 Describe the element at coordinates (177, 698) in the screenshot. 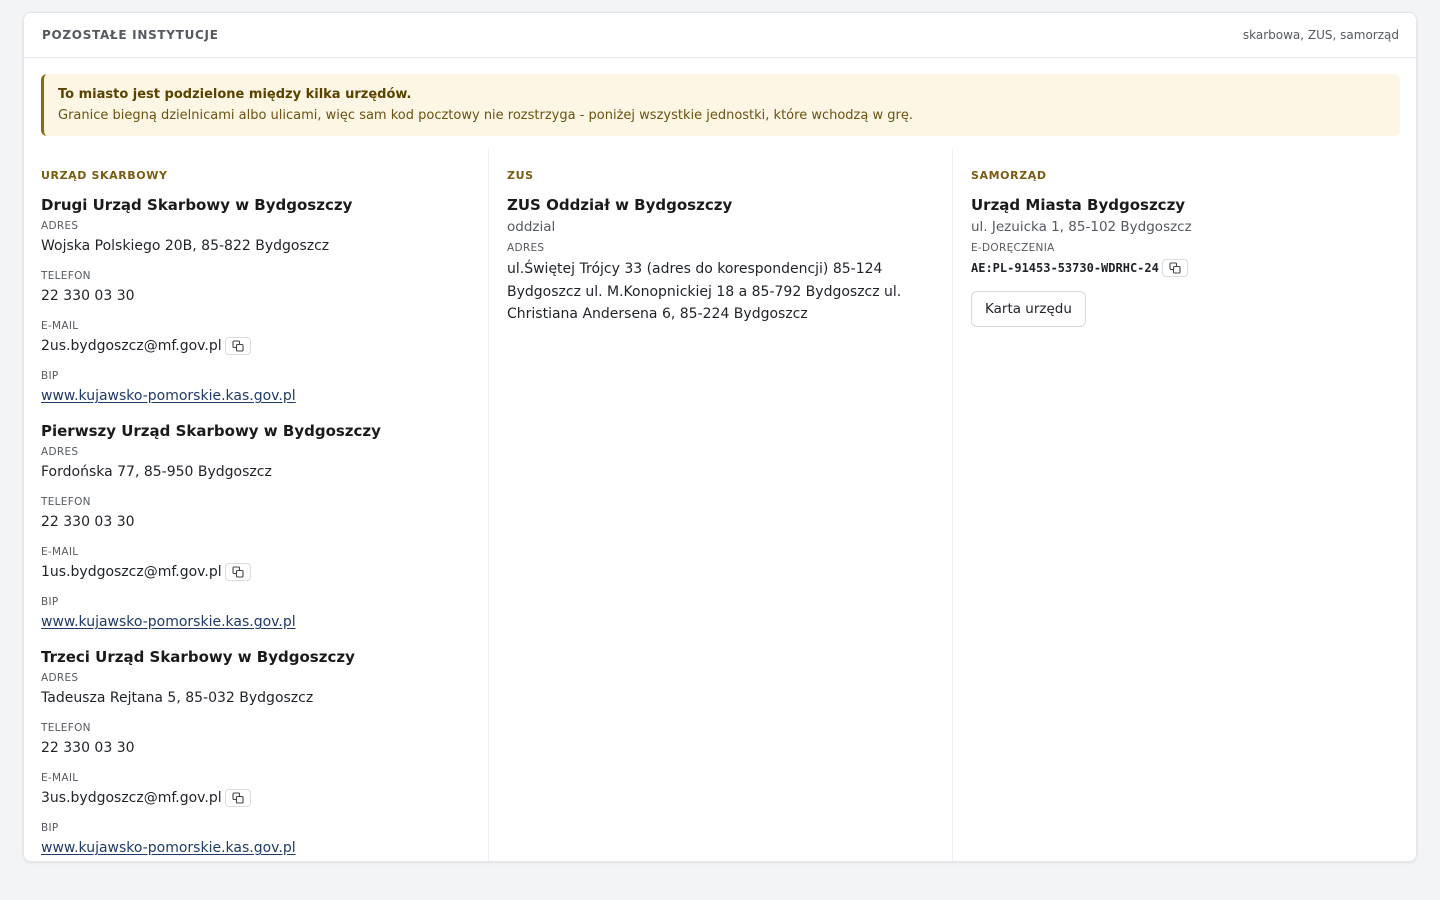

I see `address-value: Tadeusza Rejtana 5, 85-032 Bydgoszcz` at that location.